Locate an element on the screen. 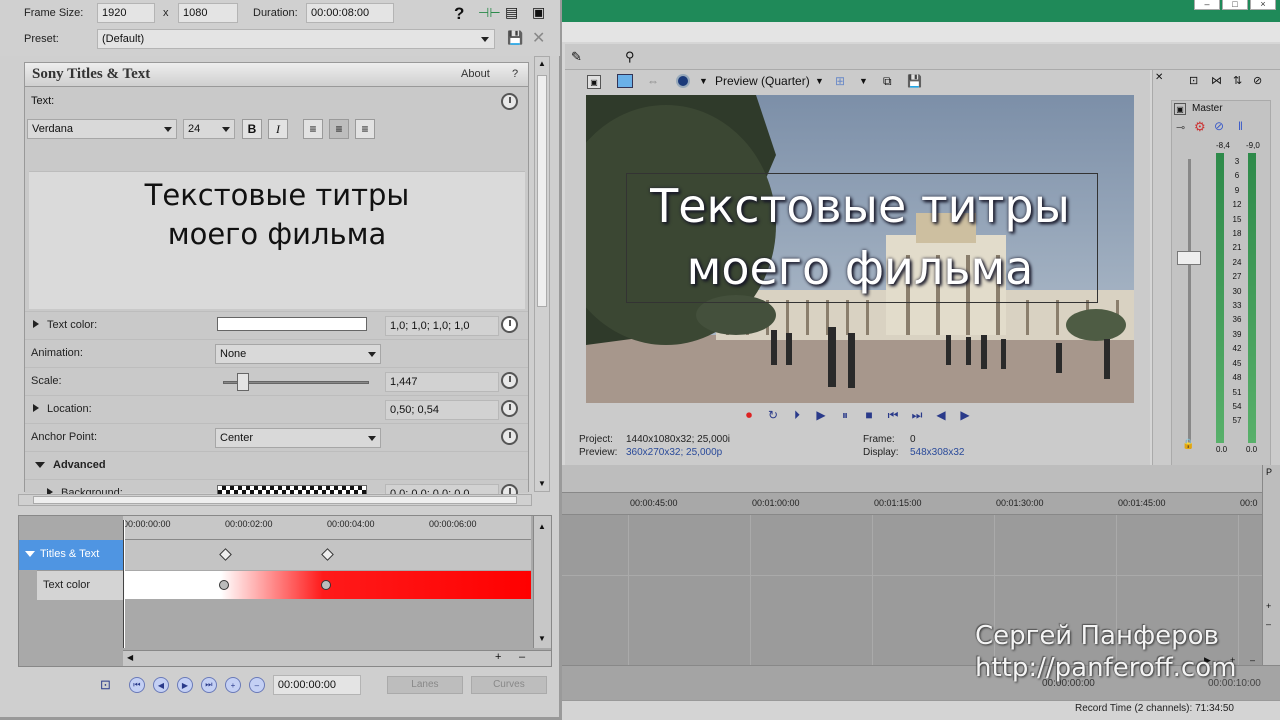  next-keyframe-icon: ▶ is located at coordinates (184, 685).